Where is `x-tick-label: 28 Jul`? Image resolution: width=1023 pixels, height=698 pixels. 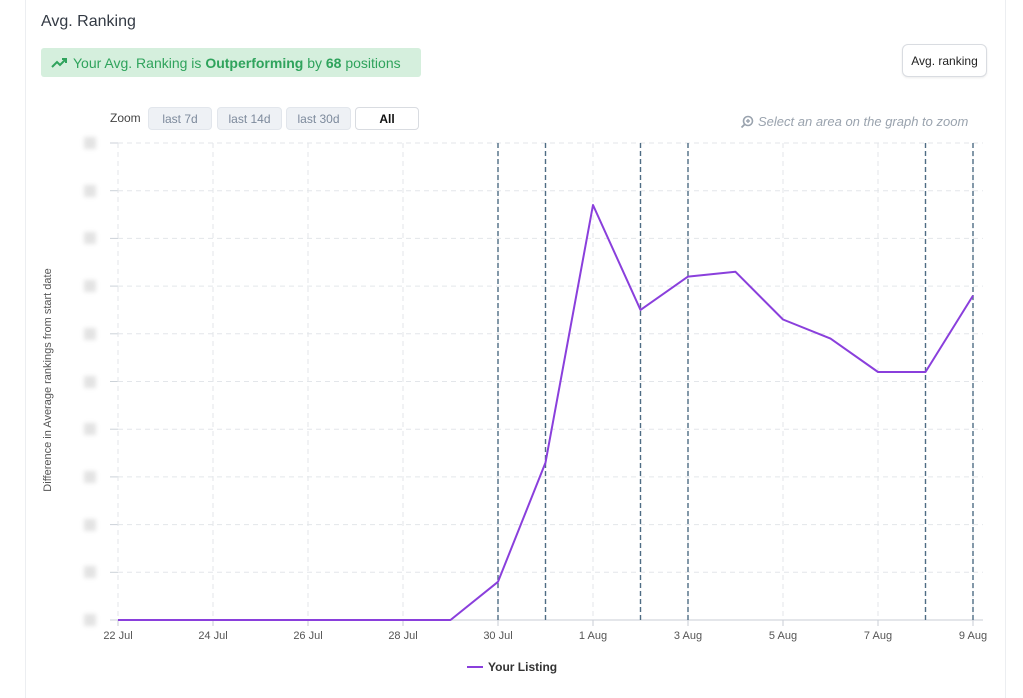 x-tick-label: 28 Jul is located at coordinates (402, 636).